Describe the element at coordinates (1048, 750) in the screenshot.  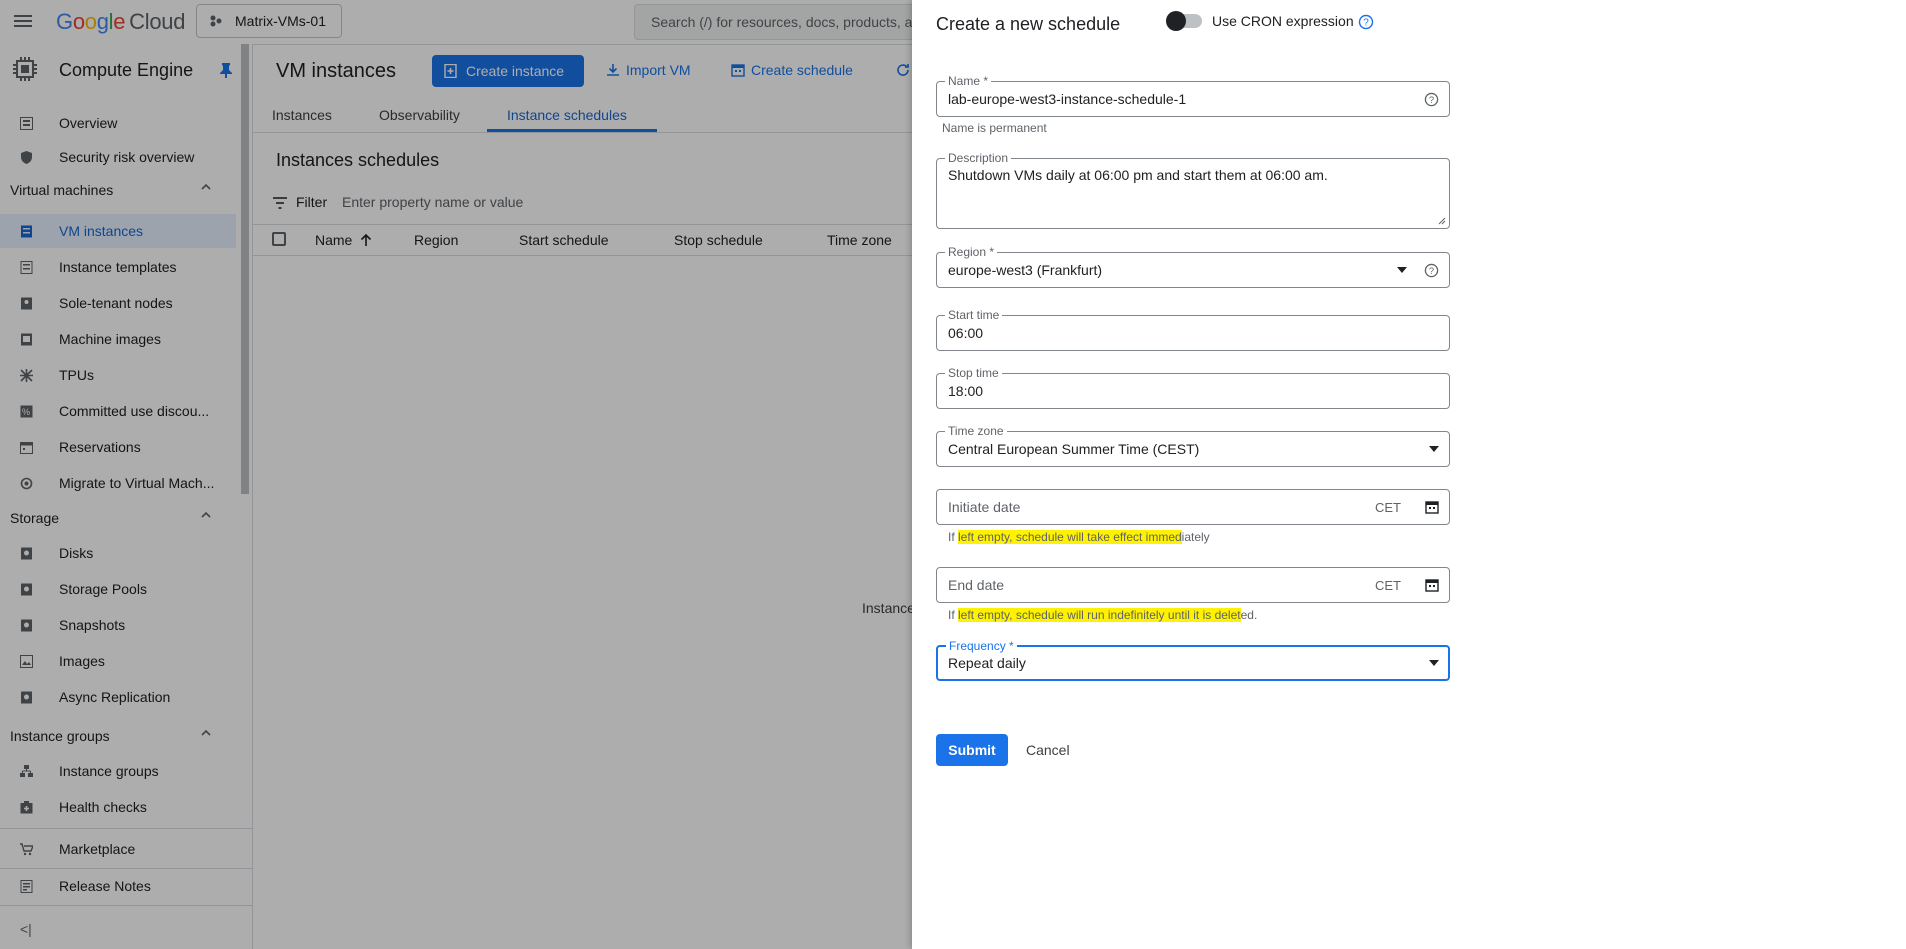
I see `cancel-button: Cancel` at that location.